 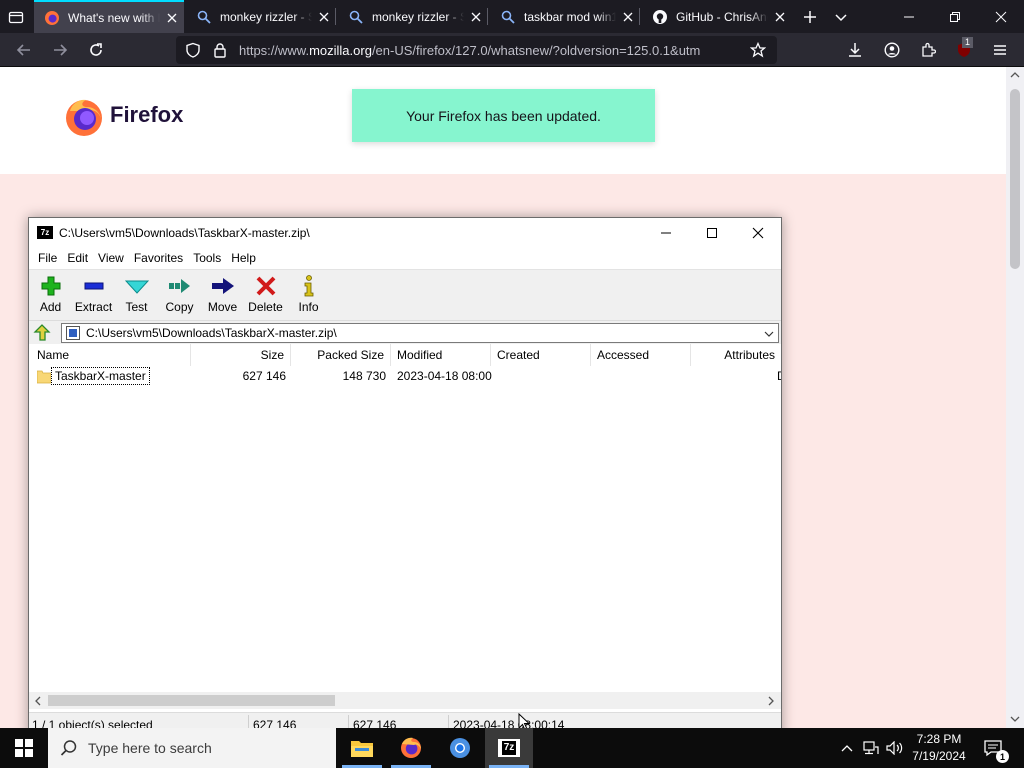 I want to click on tab-separator, so click(x=487, y=16).